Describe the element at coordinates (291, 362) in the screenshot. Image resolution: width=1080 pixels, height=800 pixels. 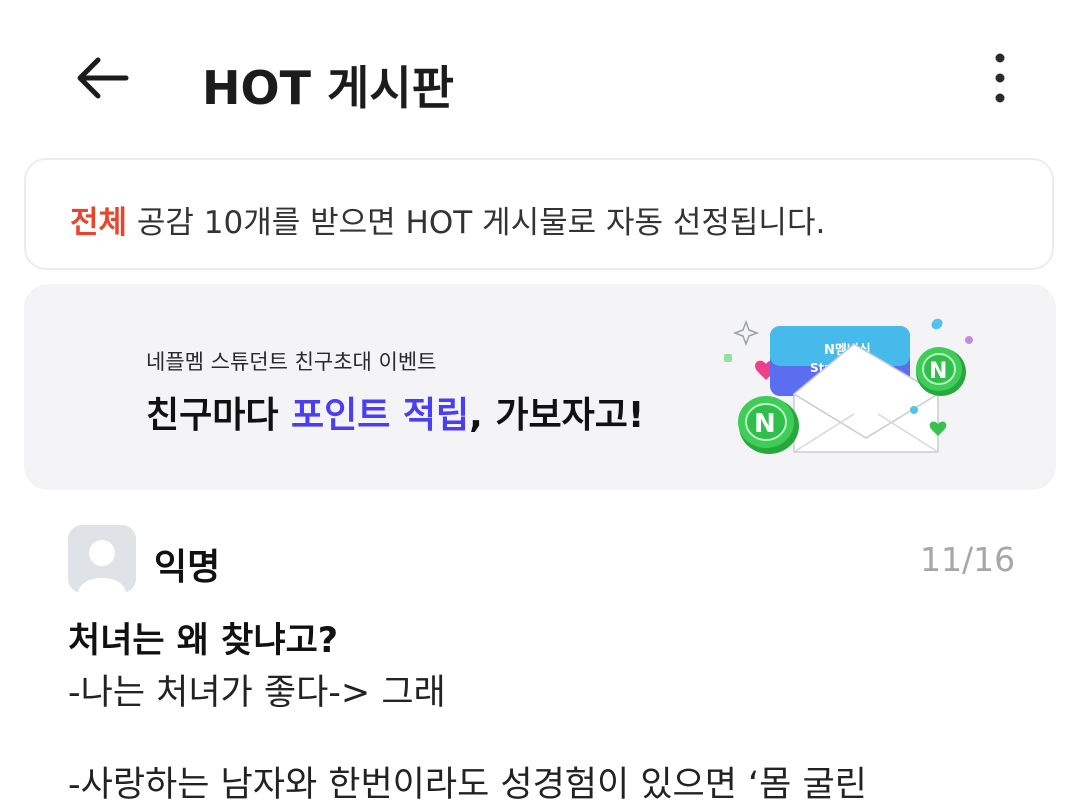
I see `banner-subtitle: 네플멤 스튜던트 친구초대 이벤트` at that location.